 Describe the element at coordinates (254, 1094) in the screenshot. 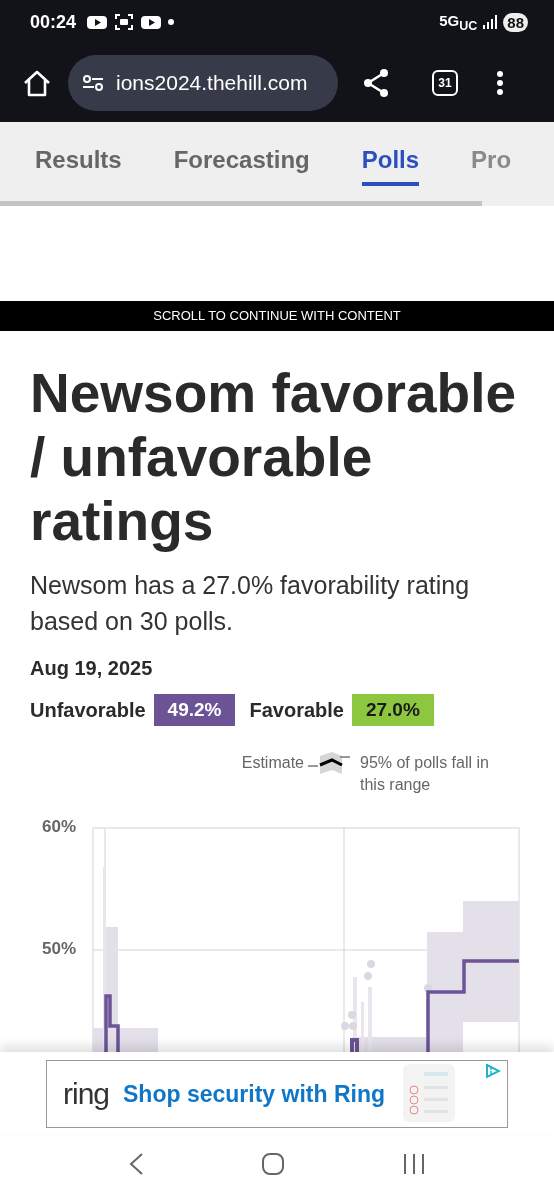

I see `ad-headline: Shop security with Ring` at that location.